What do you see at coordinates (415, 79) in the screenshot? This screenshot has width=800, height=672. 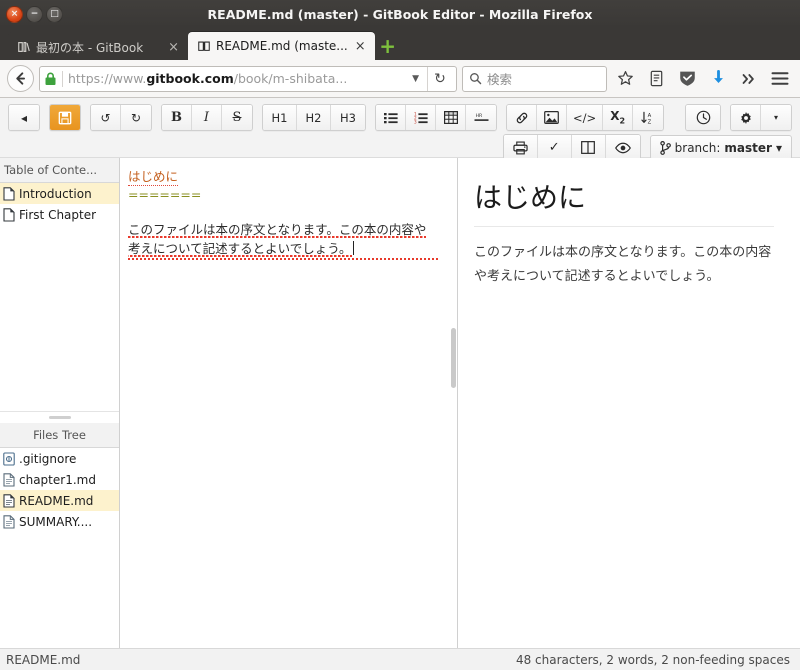 I see `url-dropdown-icon: ▼` at bounding box center [415, 79].